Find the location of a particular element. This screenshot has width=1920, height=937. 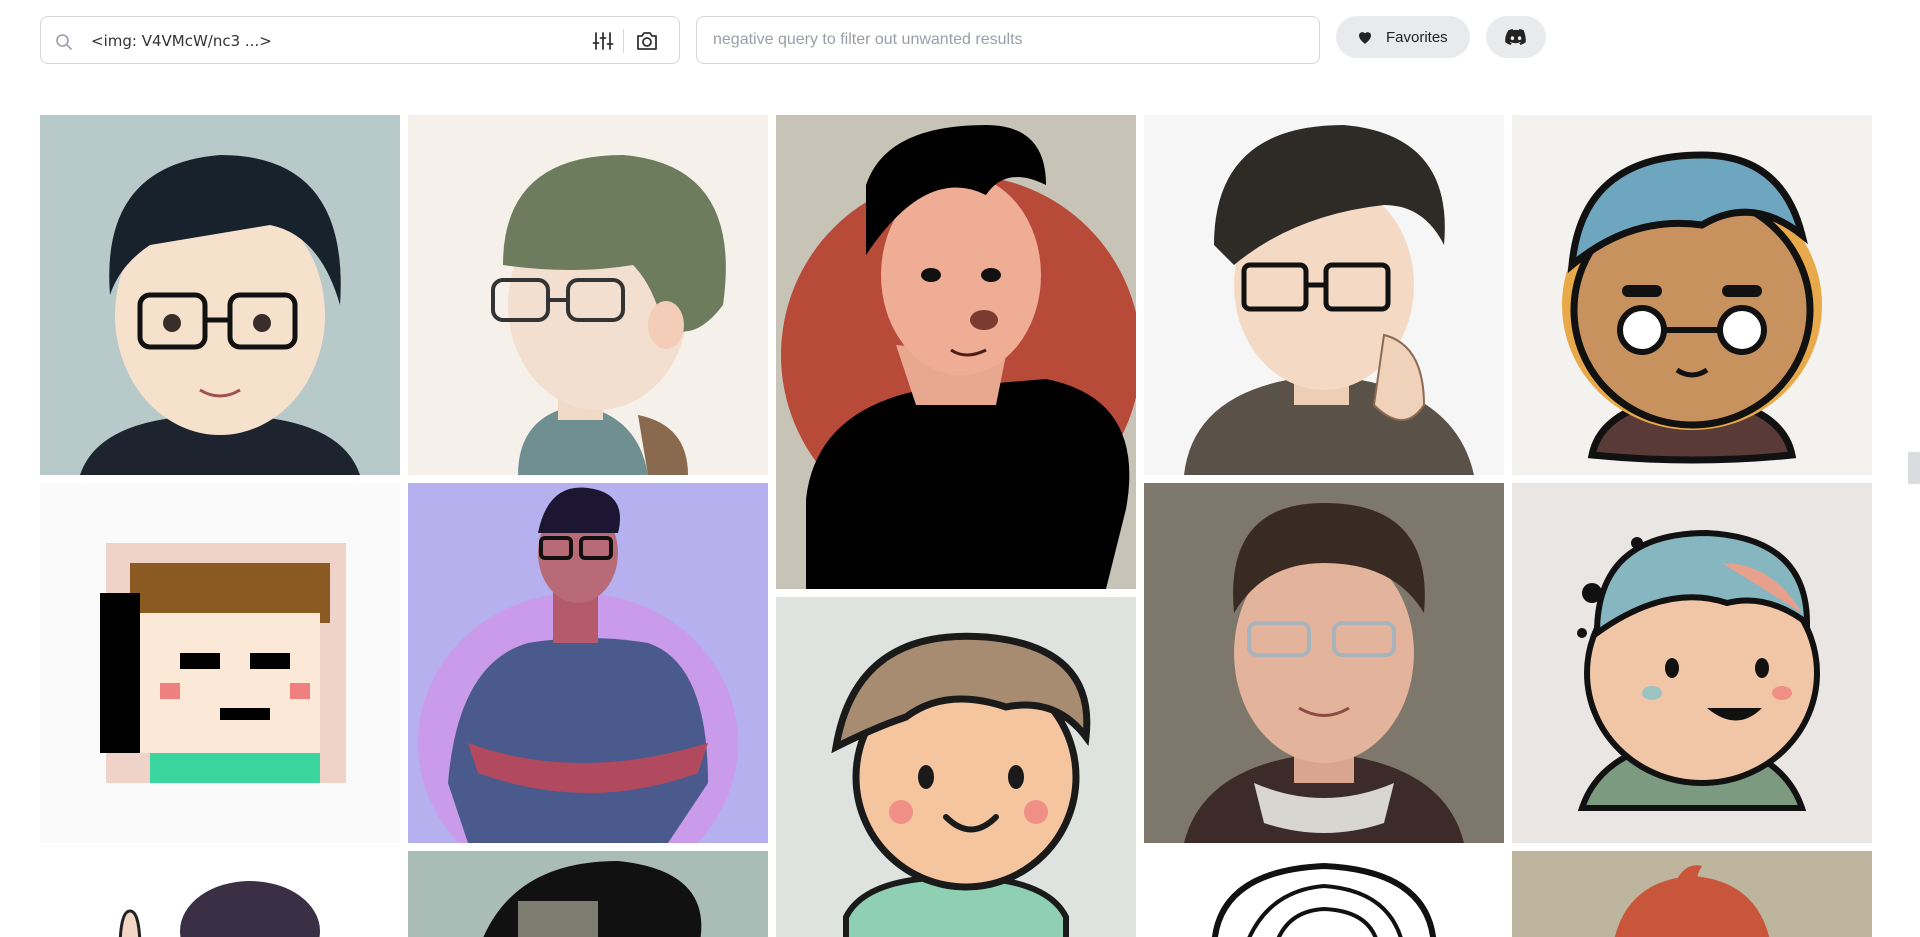

search-box: <img: V4VMcW/nc3 ...> is located at coordinates (360, 40).